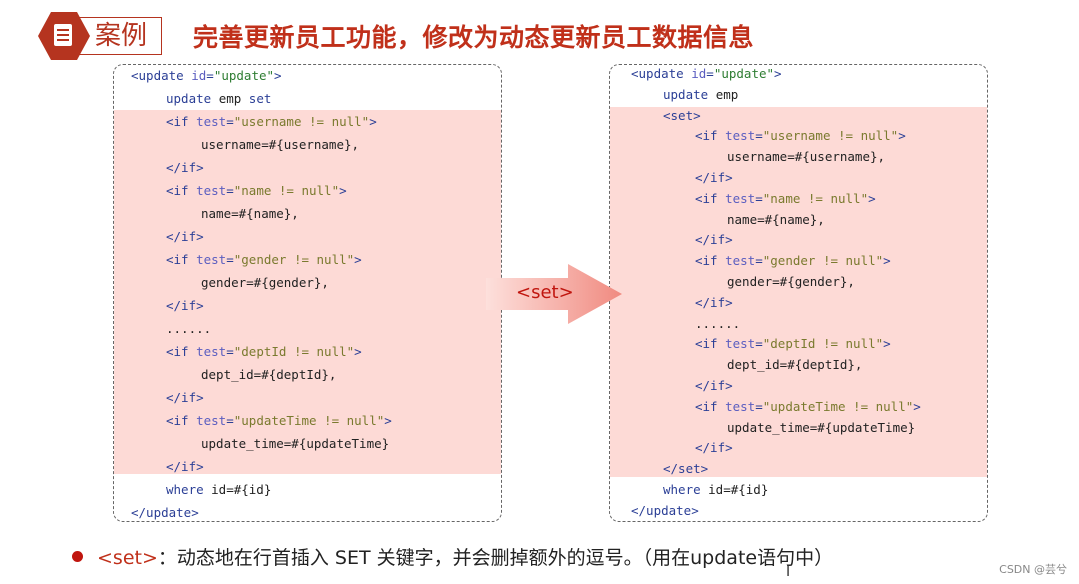  What do you see at coordinates (294, 351) in the screenshot?
I see `code-token: "deptId != null"` at bounding box center [294, 351].